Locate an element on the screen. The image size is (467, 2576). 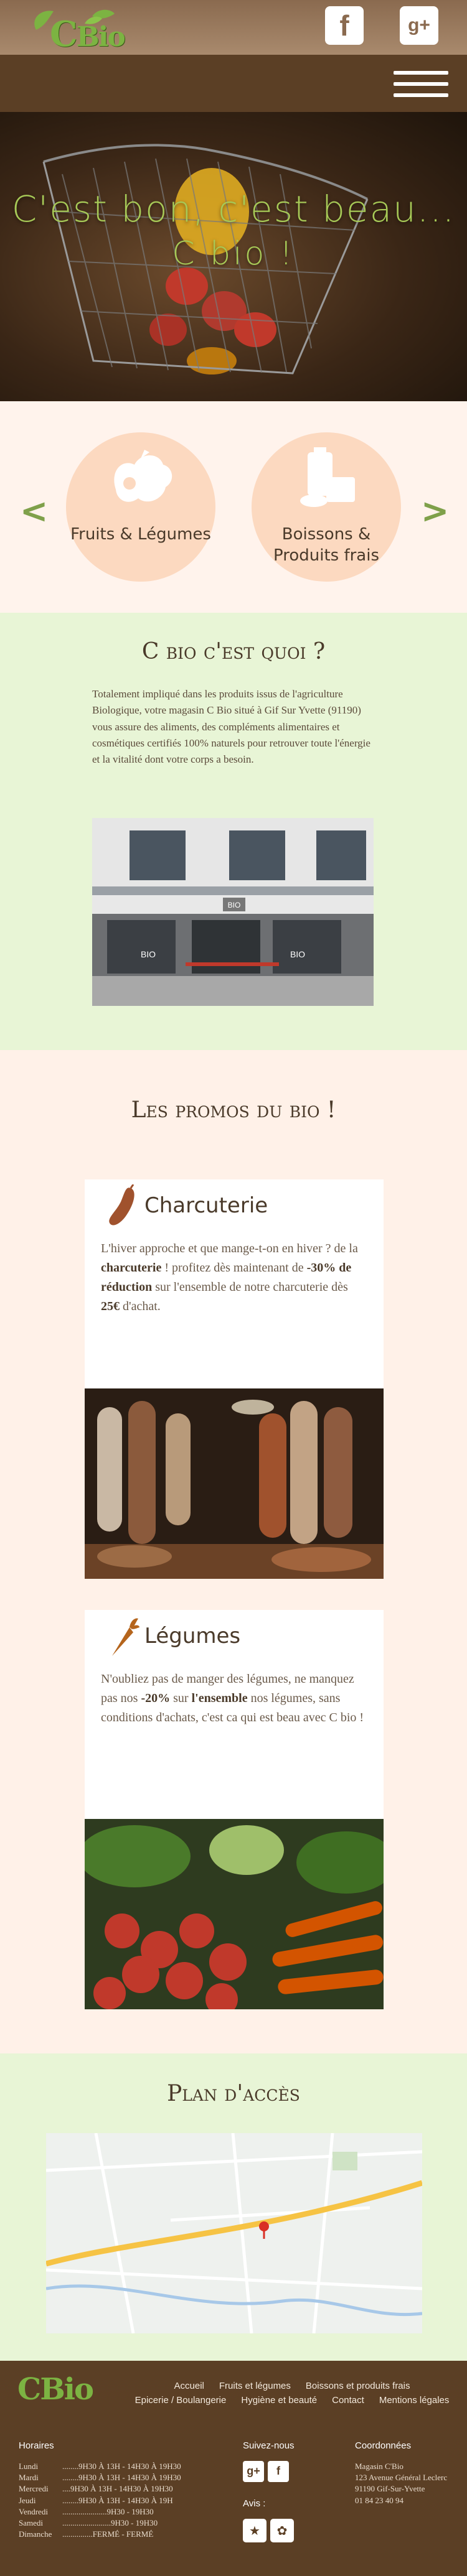
hours-row: Mercredi ....9H30 À 13H - 14H30 À 19H30 is located at coordinates (96, 2489).